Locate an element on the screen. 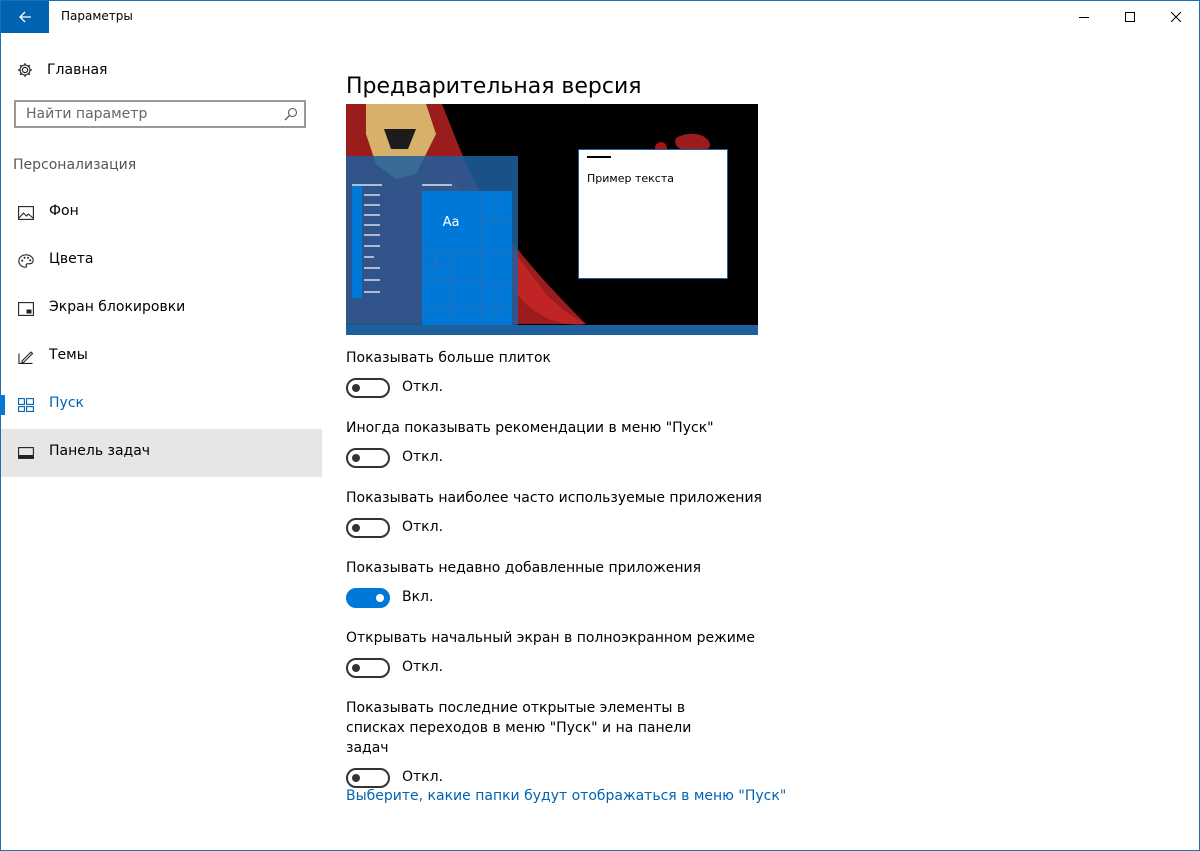 Image resolution: width=1200 pixels, height=851 pixels. close-icon is located at coordinates (1176, 17).